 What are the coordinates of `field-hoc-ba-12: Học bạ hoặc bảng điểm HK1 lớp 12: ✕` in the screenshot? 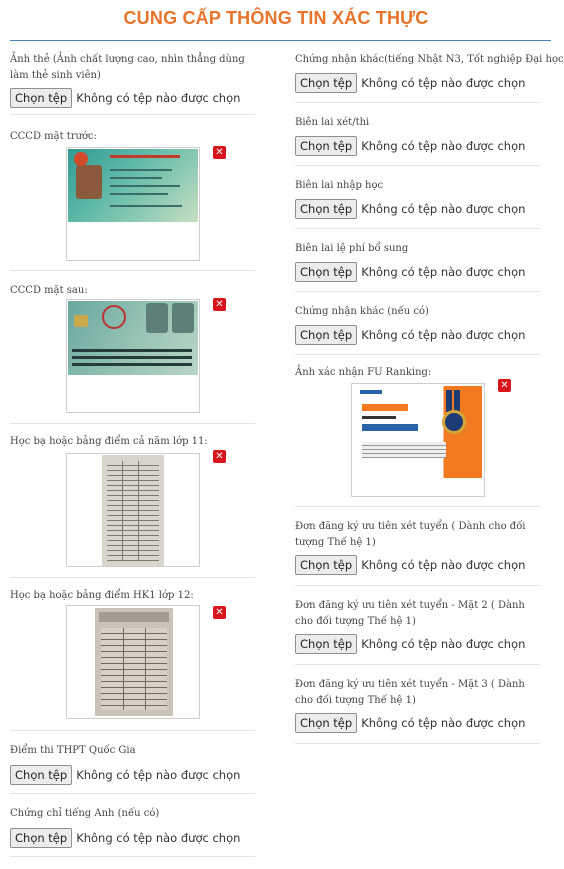 It's located at (132, 654).